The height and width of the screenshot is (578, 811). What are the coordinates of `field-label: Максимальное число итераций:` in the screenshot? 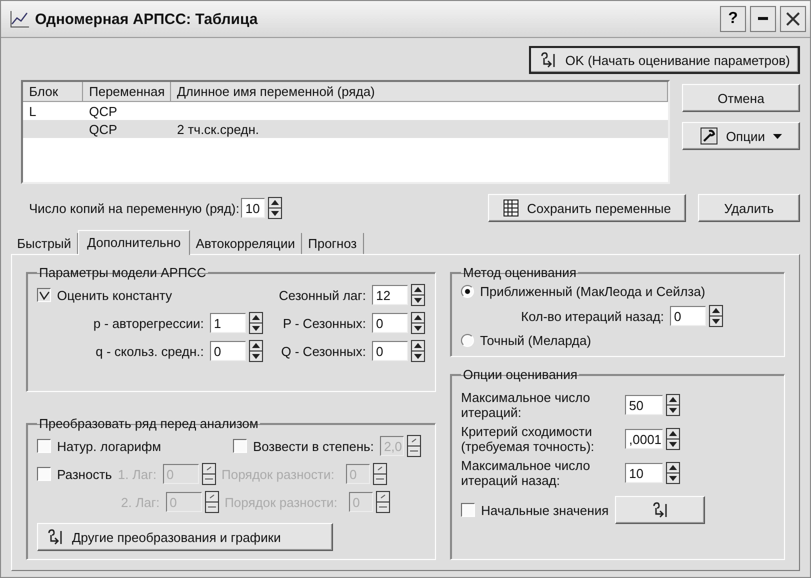 It's located at (526, 405).